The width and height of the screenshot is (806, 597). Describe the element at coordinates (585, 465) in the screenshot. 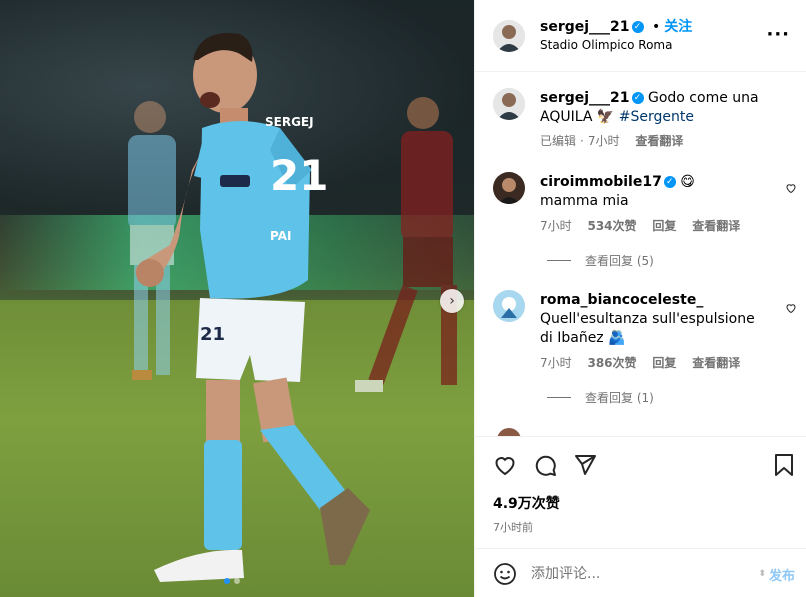

I see `share-icon` at that location.